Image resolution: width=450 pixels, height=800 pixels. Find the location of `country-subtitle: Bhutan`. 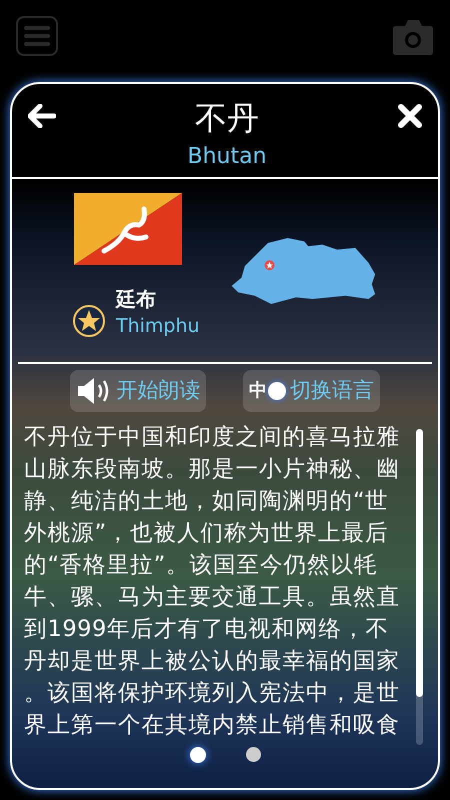

country-subtitle: Bhutan is located at coordinates (227, 157).